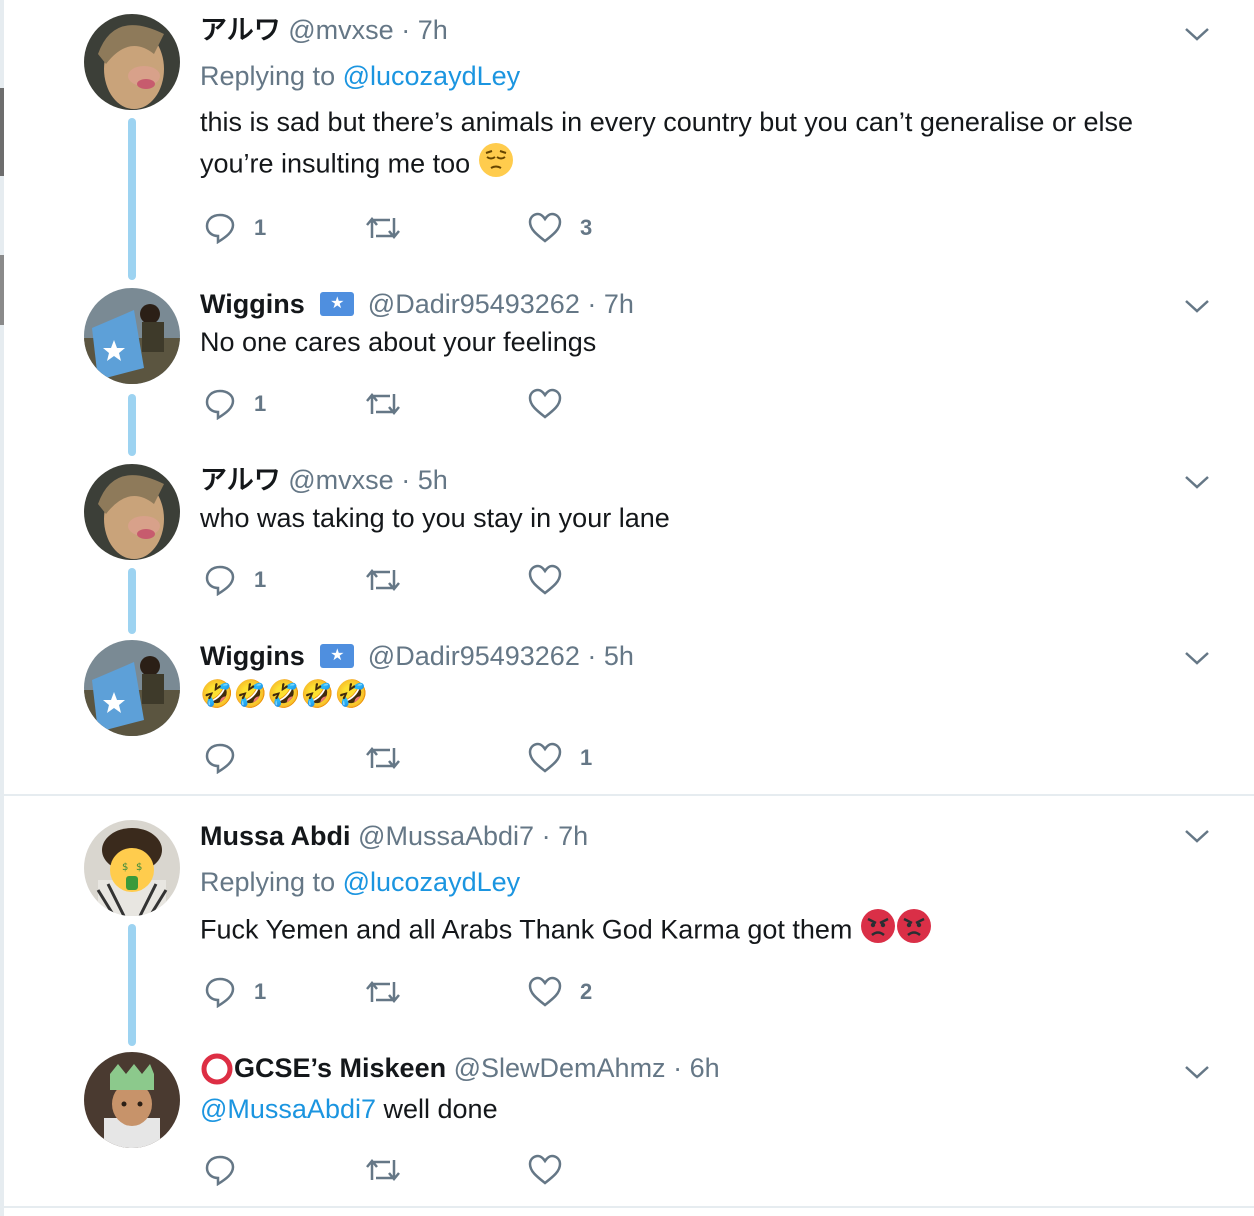 Image resolution: width=1254 pixels, height=1216 pixels. Describe the element at coordinates (629, 1207) in the screenshot. I see `conversation-divider` at that location.